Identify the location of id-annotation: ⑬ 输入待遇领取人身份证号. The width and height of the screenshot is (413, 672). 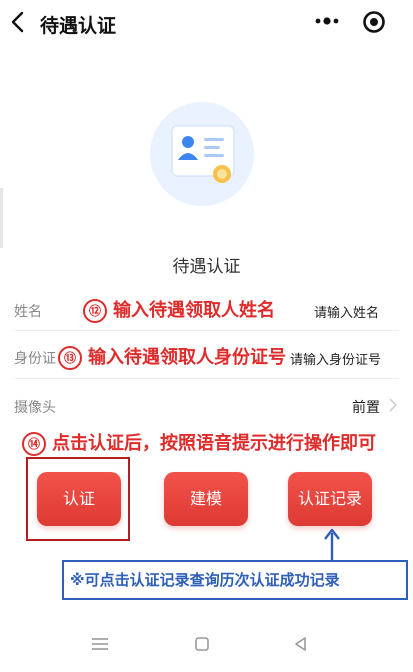
(172, 356).